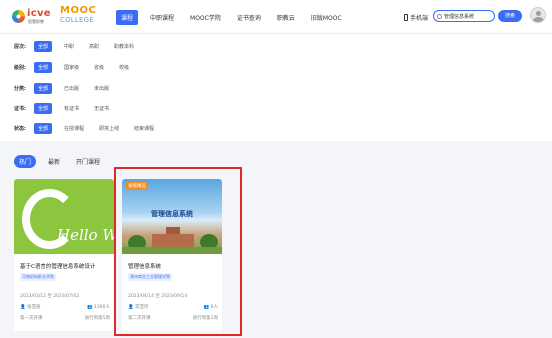 The height and width of the screenshot is (338, 552). I want to click on filter-row-status: 状态: 全部 在授课程 即将上线 结束课程, so click(90, 128).